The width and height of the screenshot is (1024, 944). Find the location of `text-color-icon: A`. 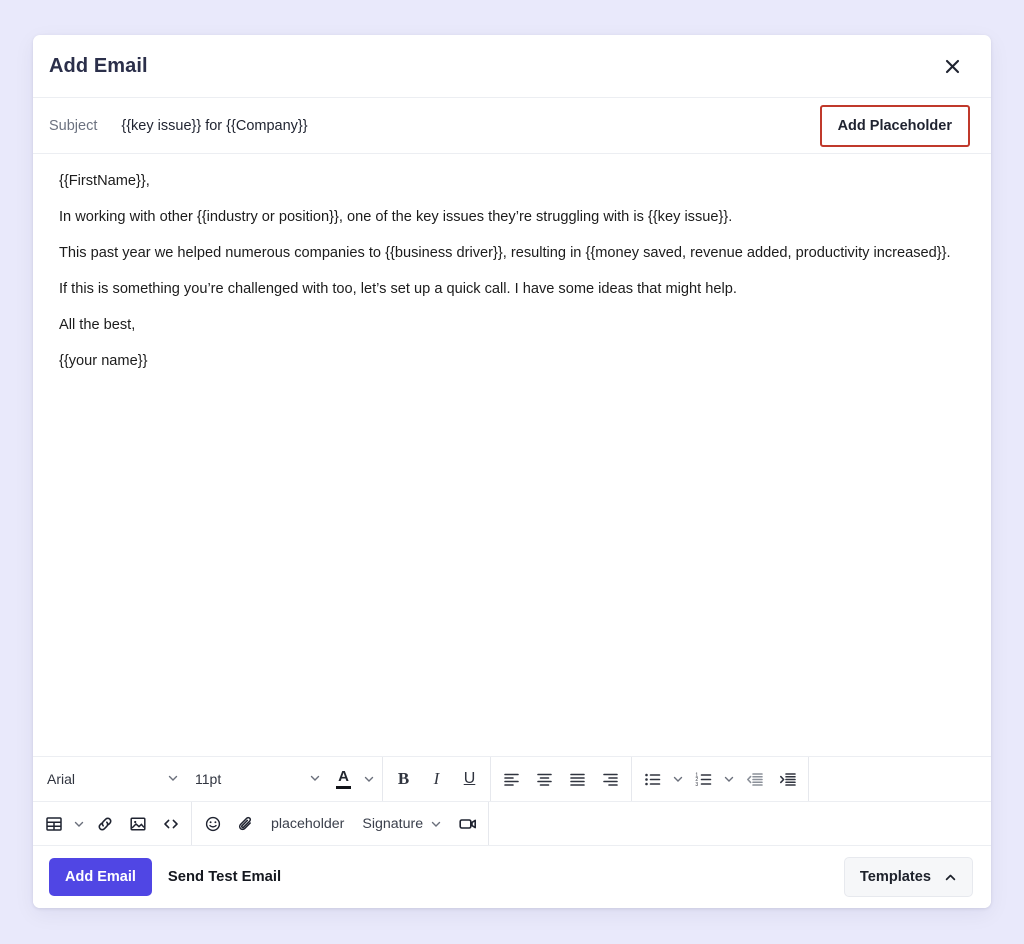

text-color-icon: A is located at coordinates (343, 779).